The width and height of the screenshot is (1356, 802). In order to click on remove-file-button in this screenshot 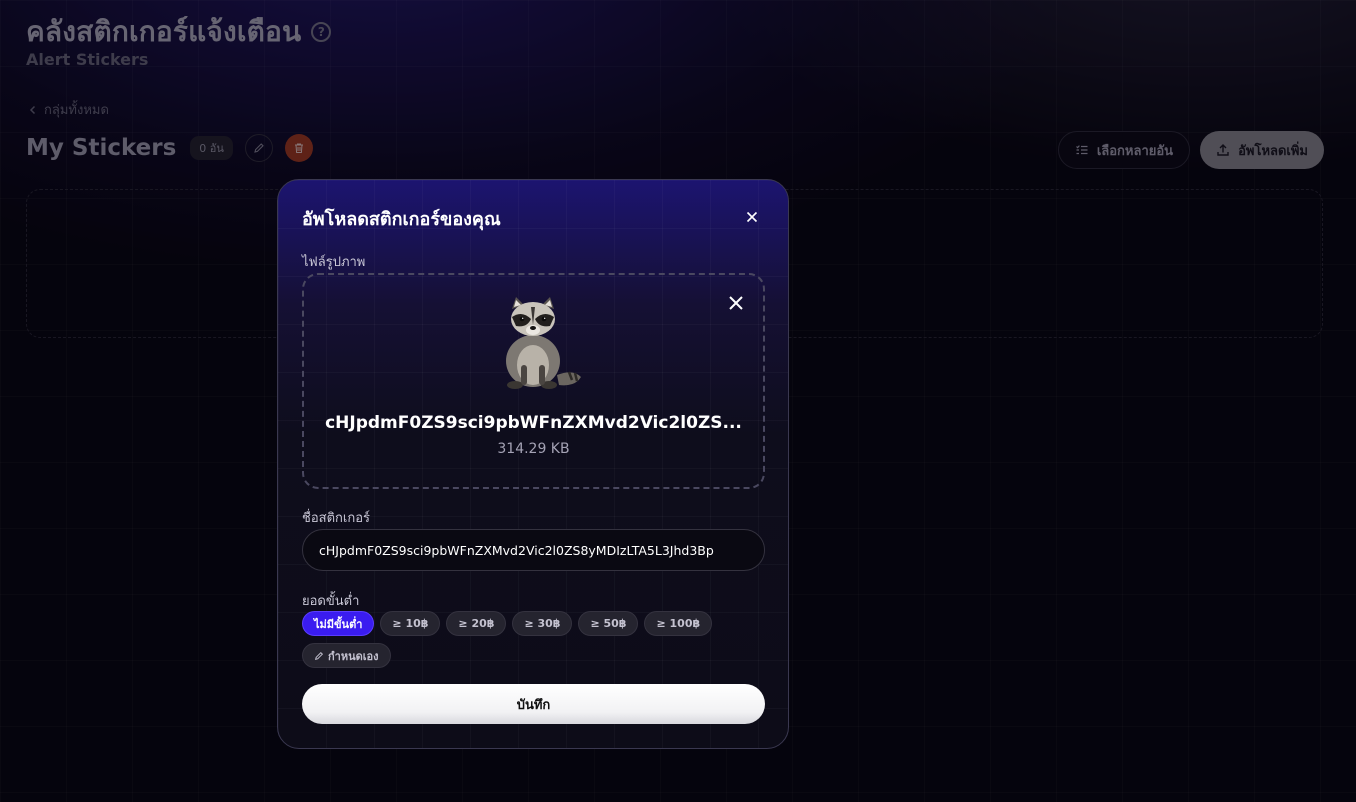, I will do `click(736, 303)`.